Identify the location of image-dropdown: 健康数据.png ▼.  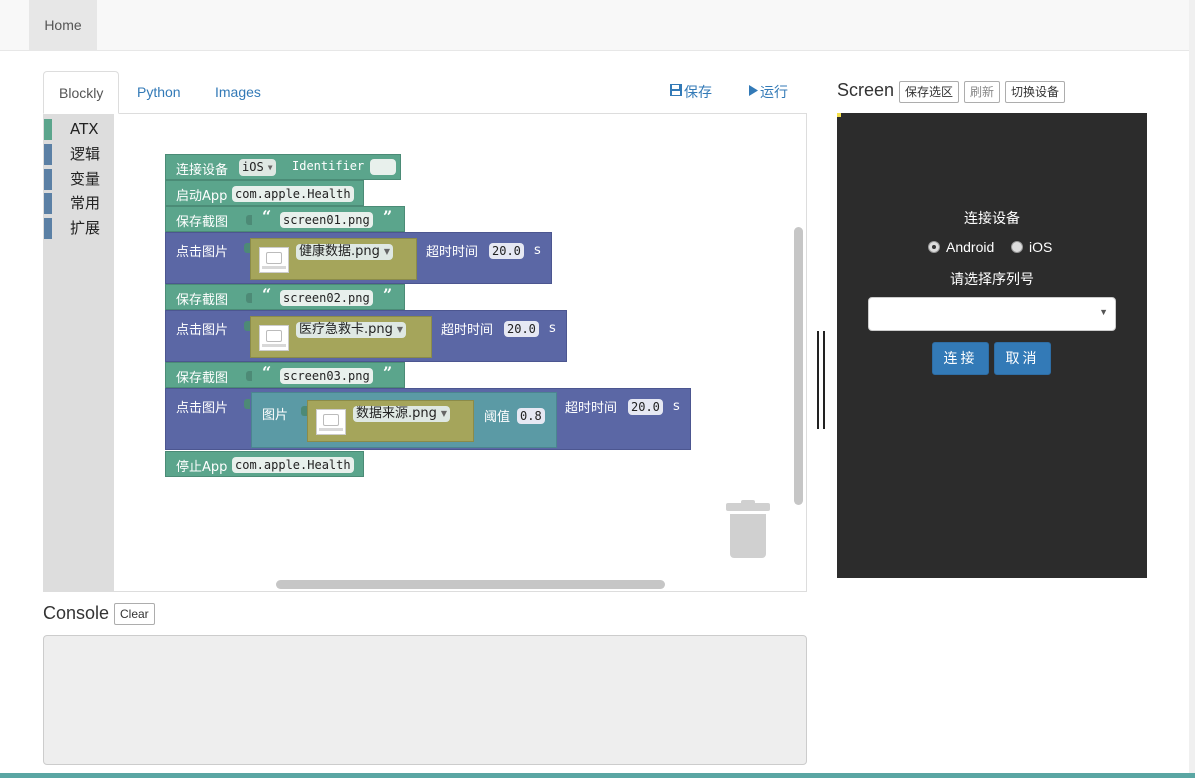
(345, 252).